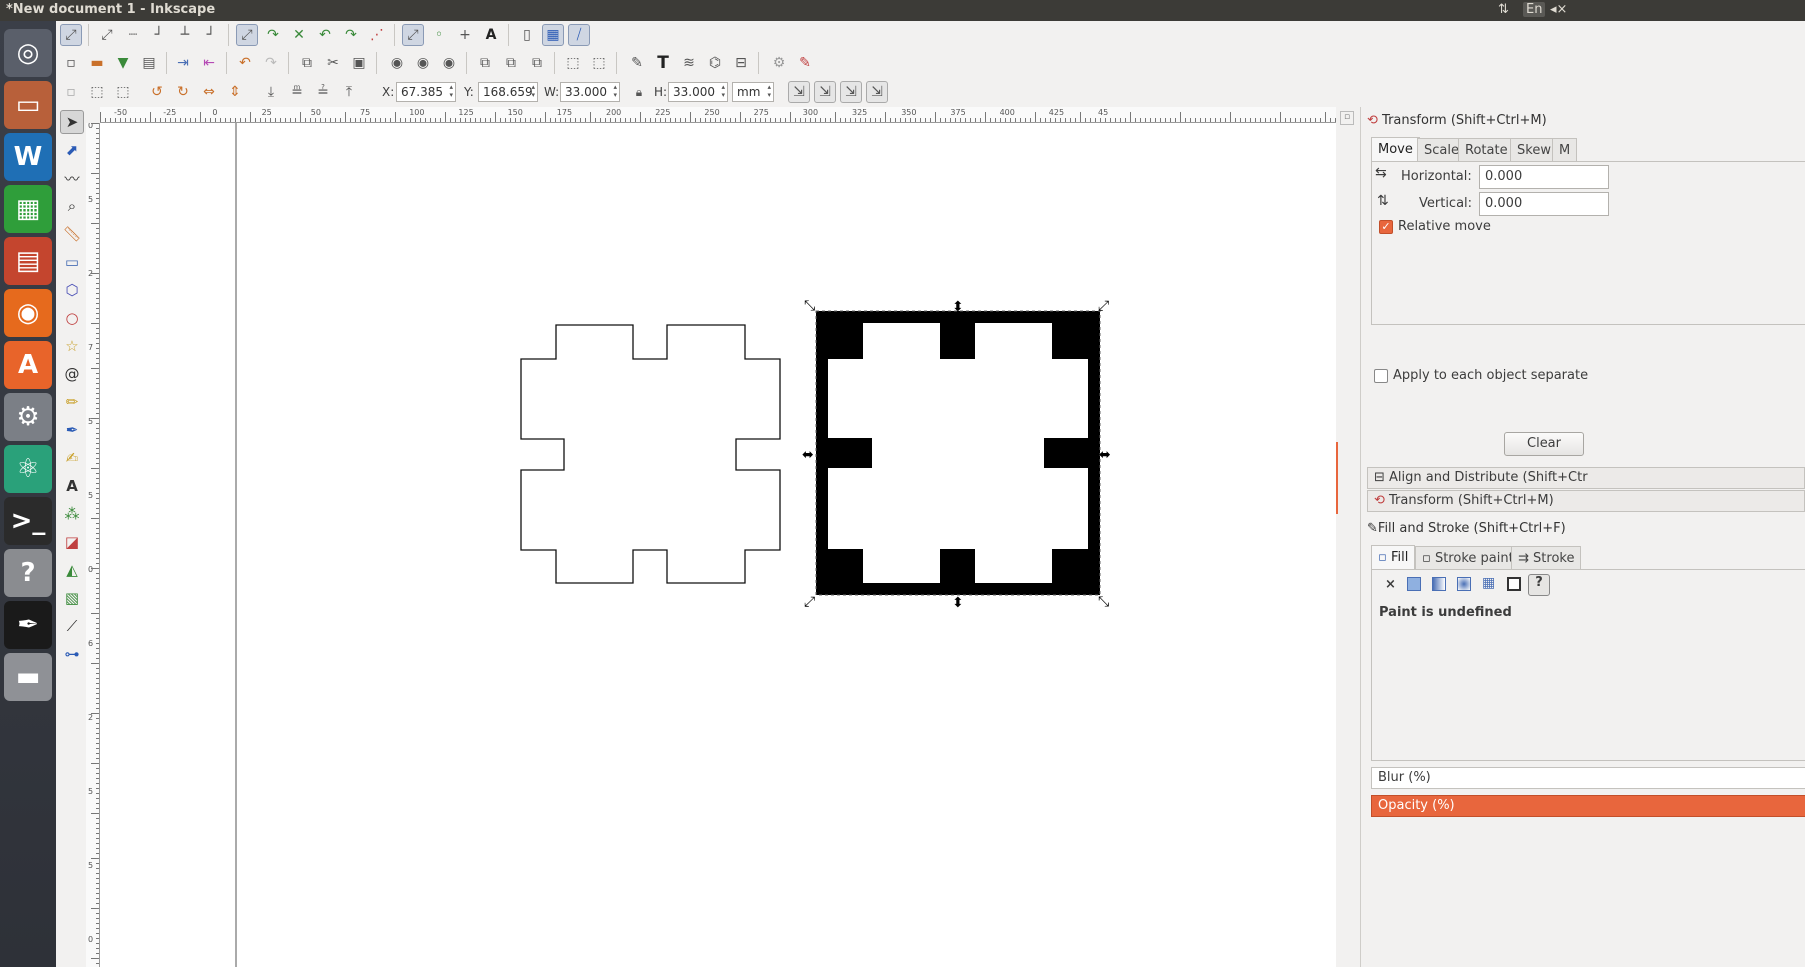 This screenshot has height=967, width=1805. I want to click on zoom-page-icon: ◉, so click(449, 63).